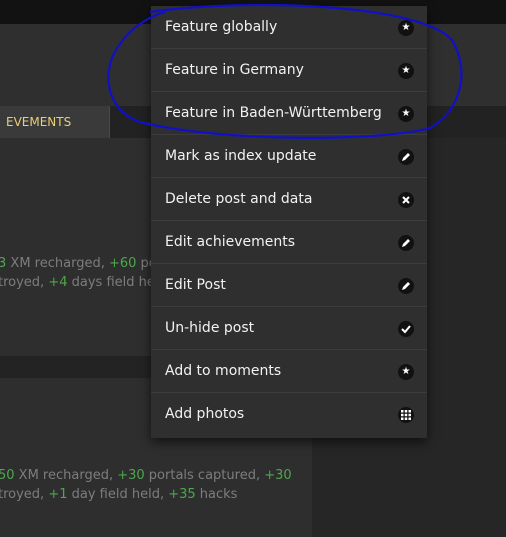  What do you see at coordinates (195, 285) in the screenshot?
I see `menu-item-label: Edit Post` at bounding box center [195, 285].